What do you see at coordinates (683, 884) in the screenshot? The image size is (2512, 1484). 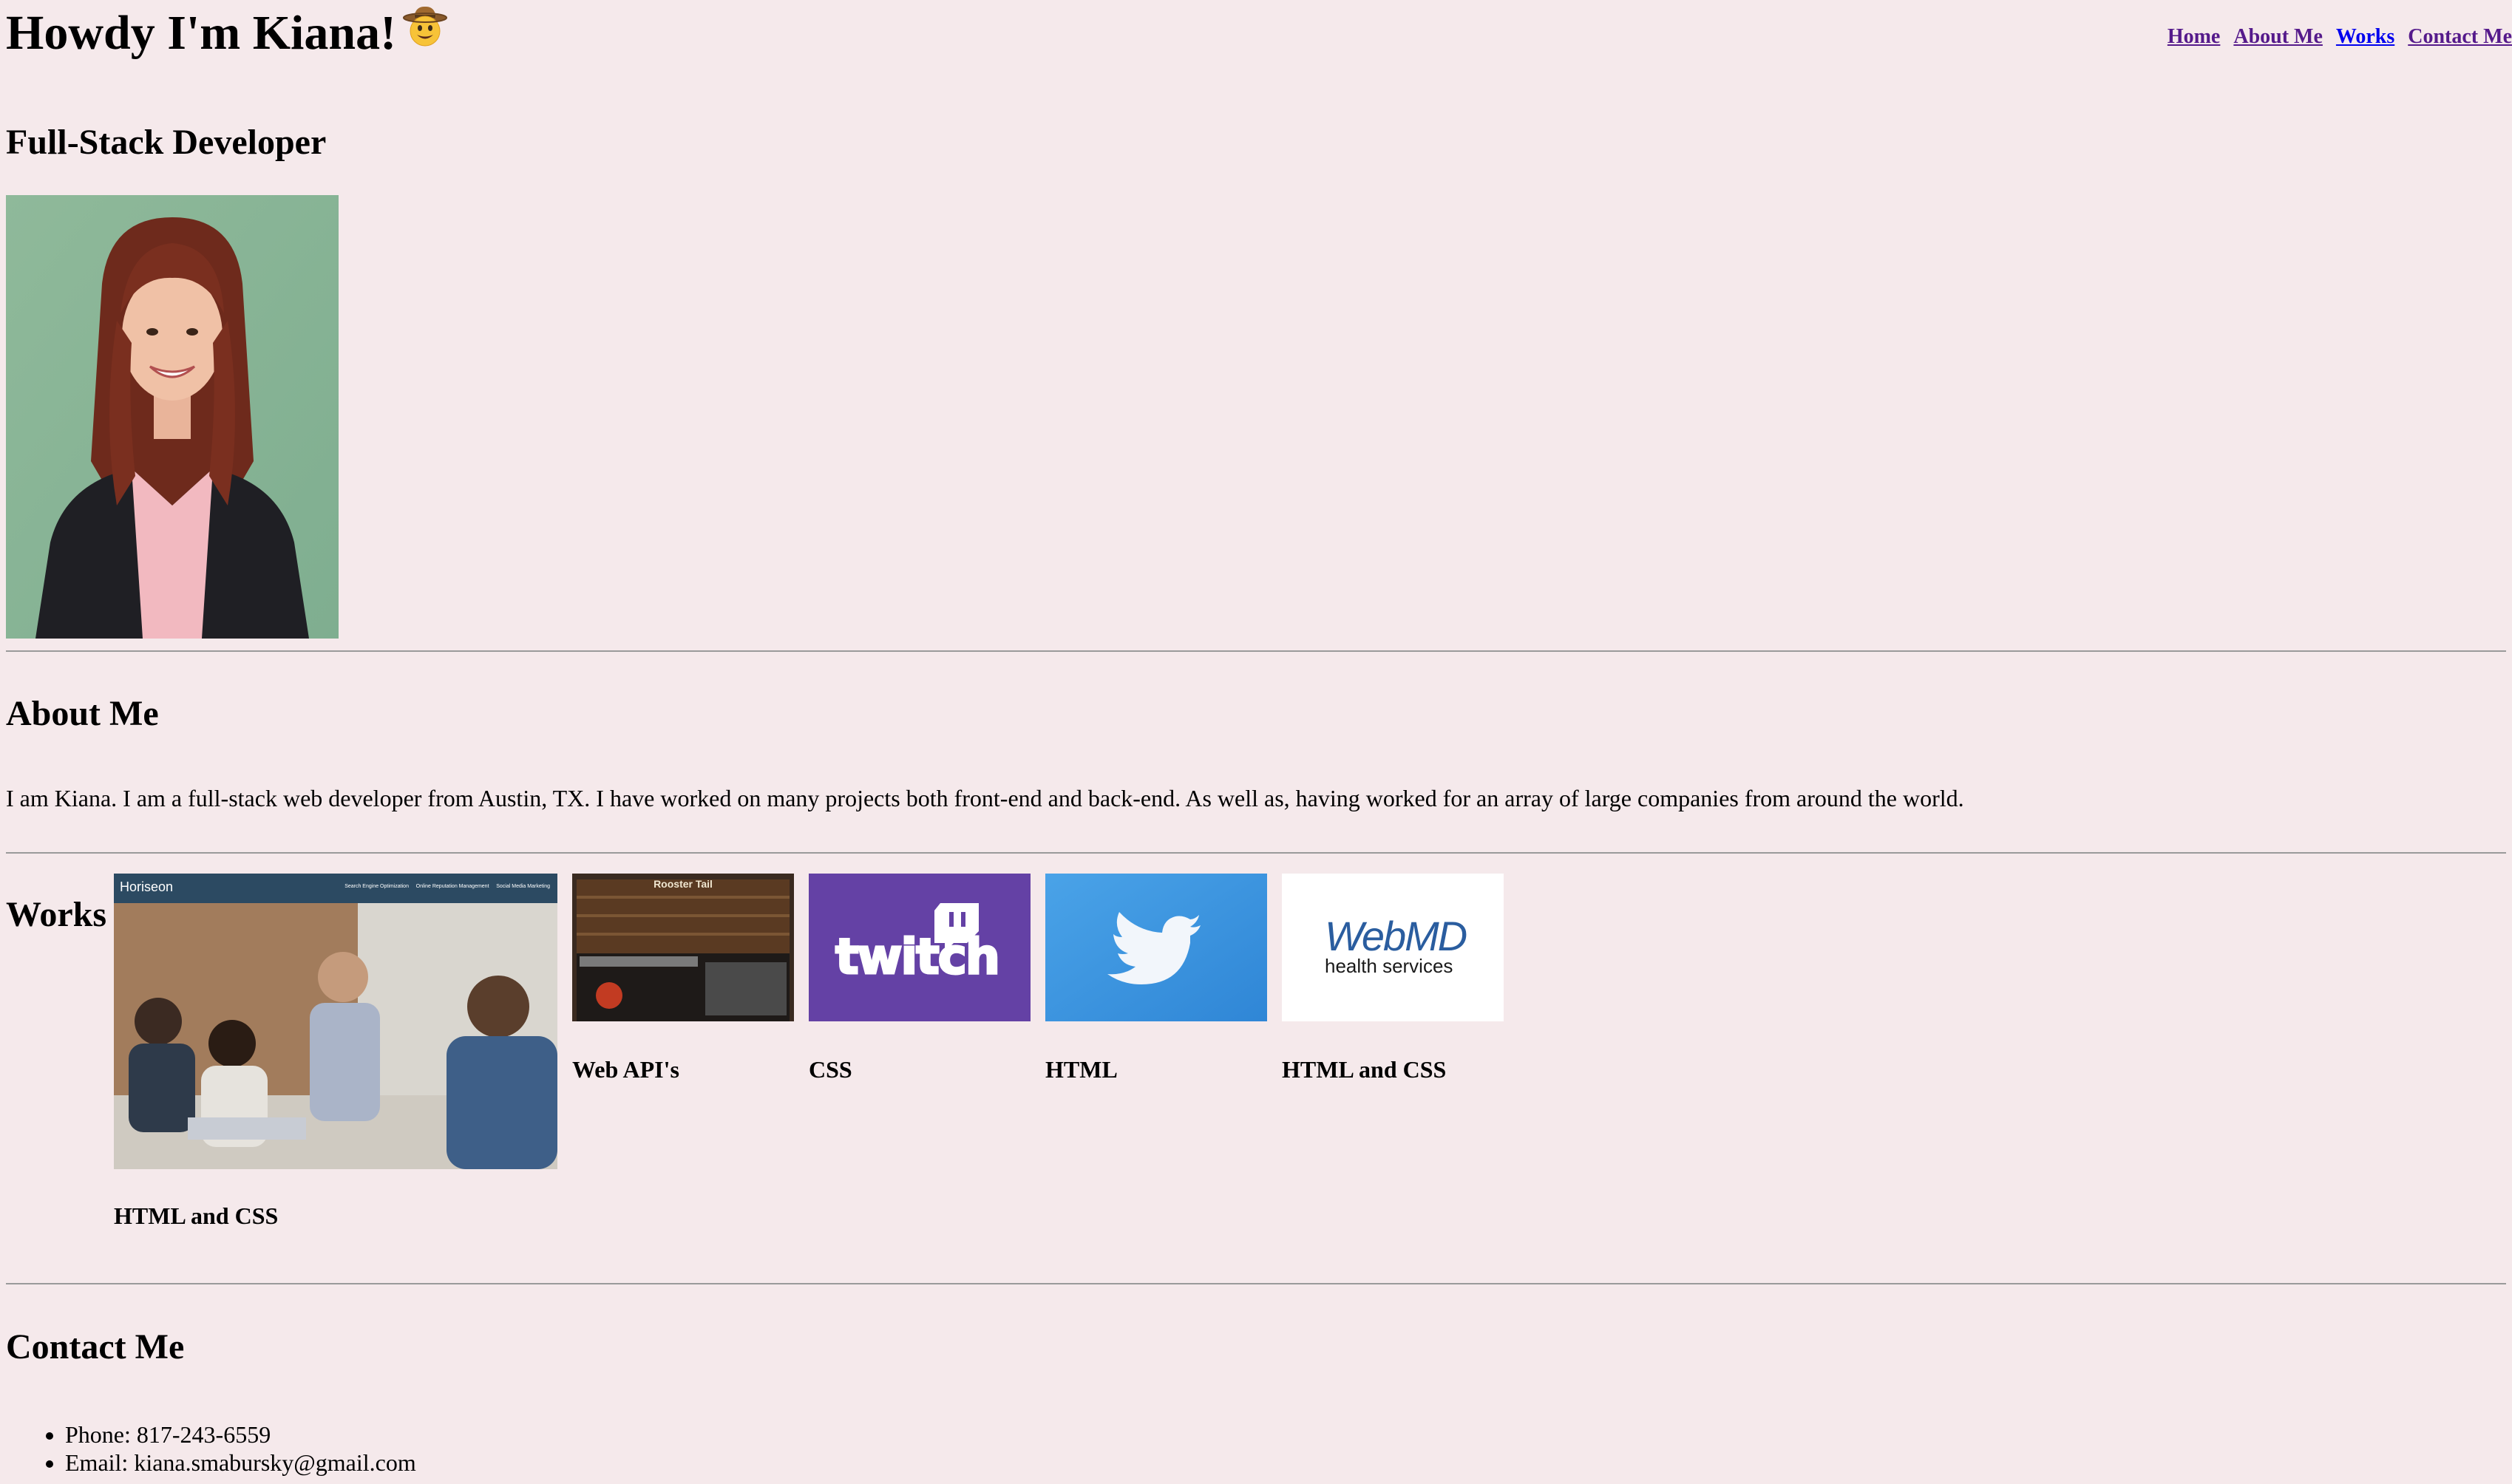 I see `rooster-tail-logo-text: Rooster Tail` at bounding box center [683, 884].